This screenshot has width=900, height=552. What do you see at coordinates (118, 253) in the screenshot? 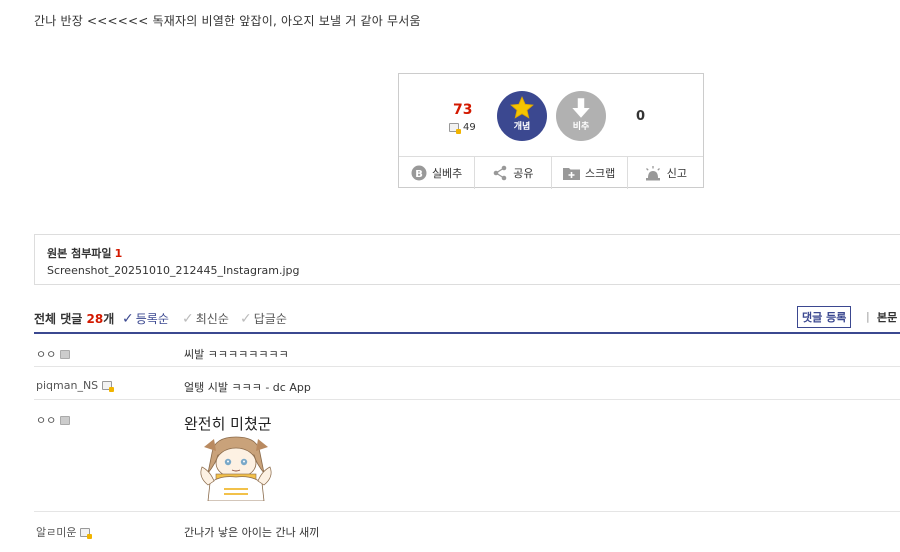
I see `attachment-count: 1` at bounding box center [118, 253].